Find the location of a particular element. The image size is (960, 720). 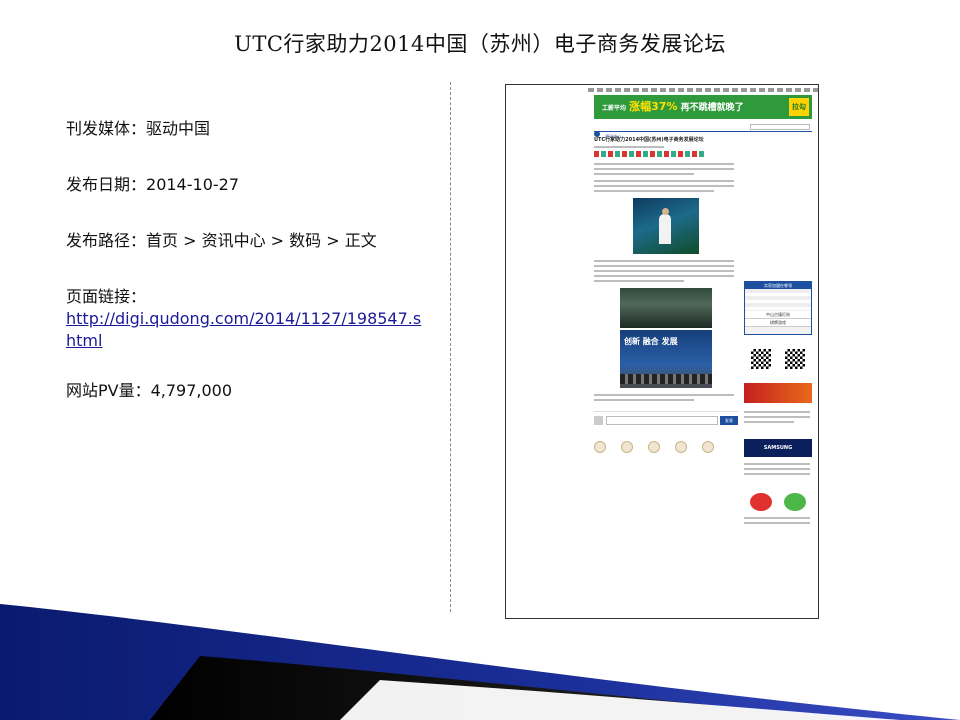

article-photo-speaker is located at coordinates (666, 226).